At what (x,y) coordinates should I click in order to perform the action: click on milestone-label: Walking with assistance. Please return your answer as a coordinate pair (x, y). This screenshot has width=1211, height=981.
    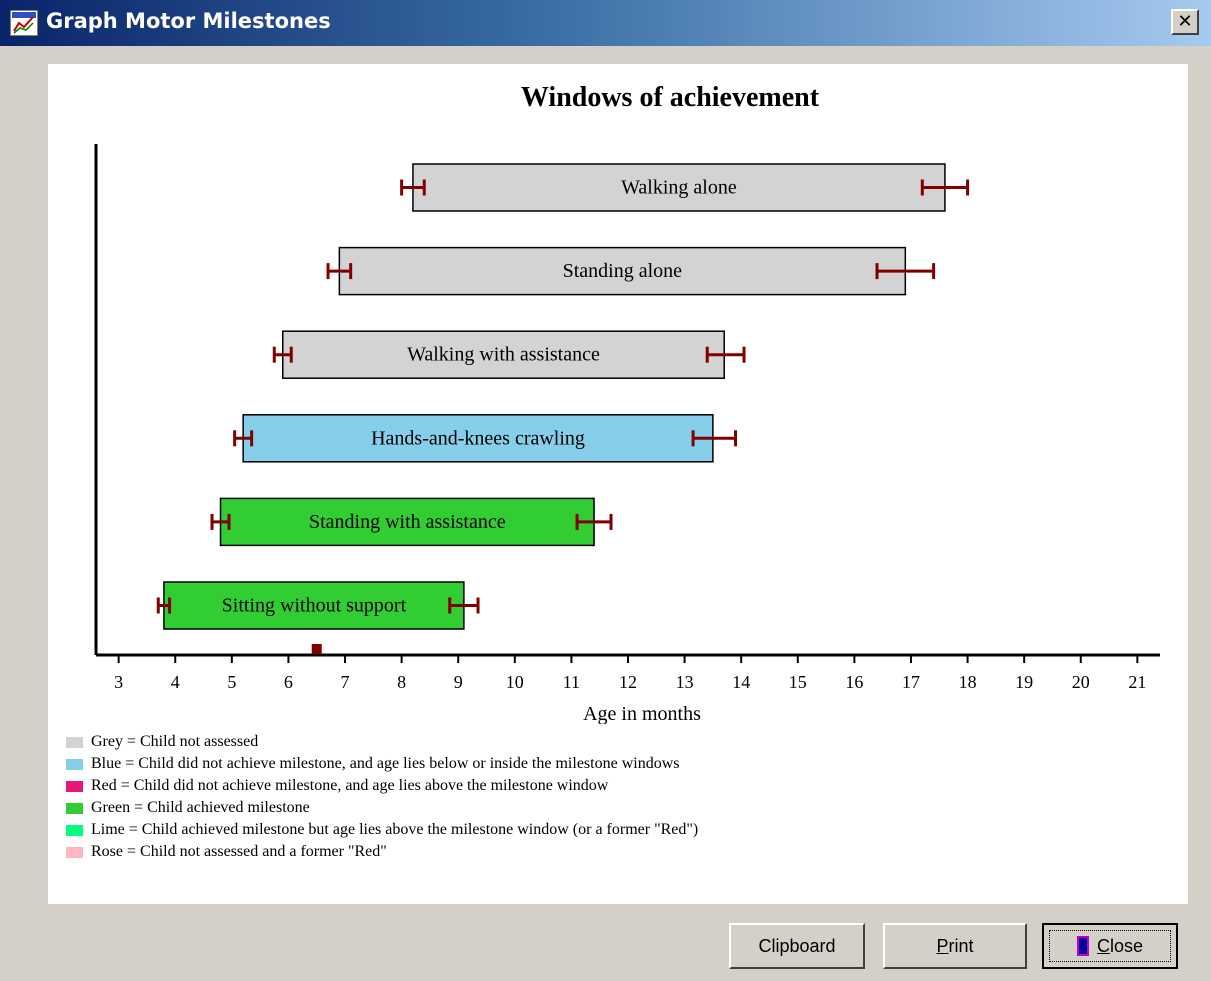
    Looking at the image, I should click on (503, 355).